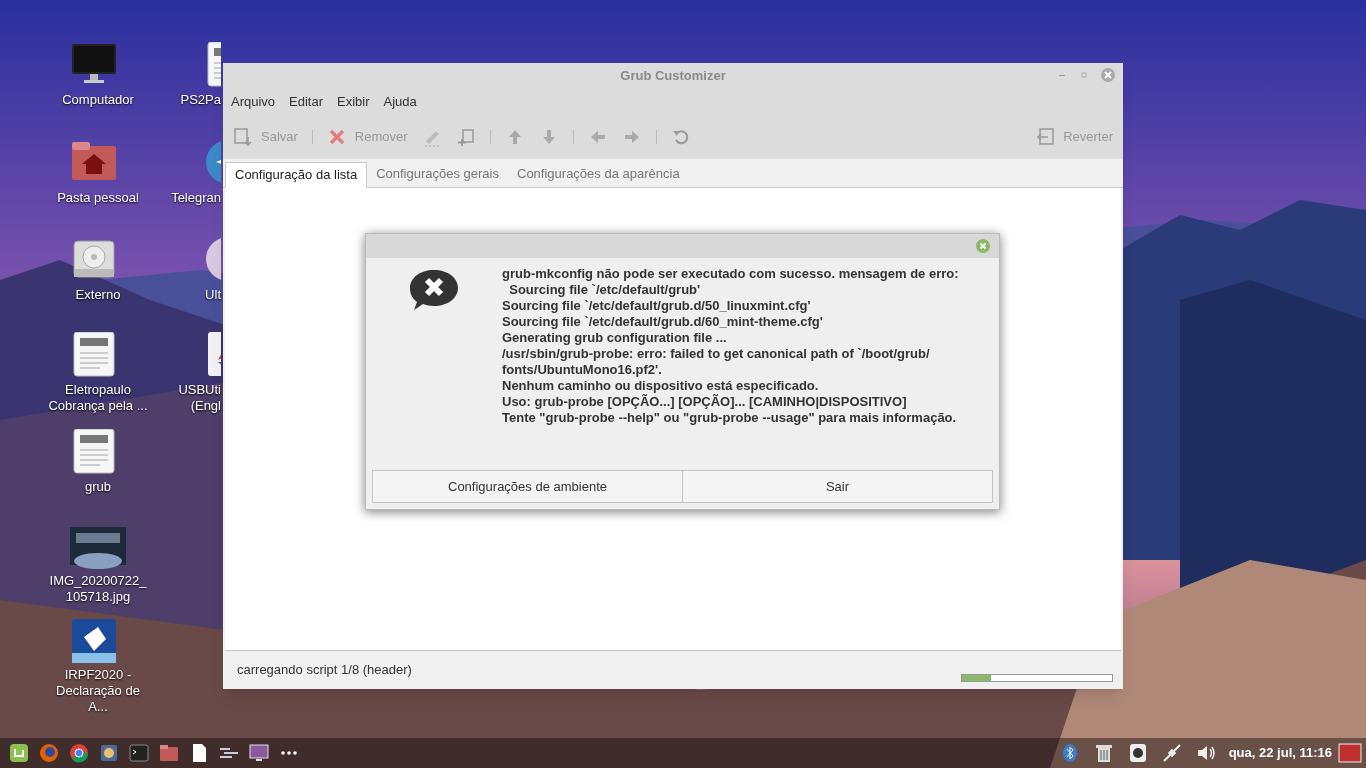  I want to click on status-text: carregando script 1/8 (header), so click(324, 670).